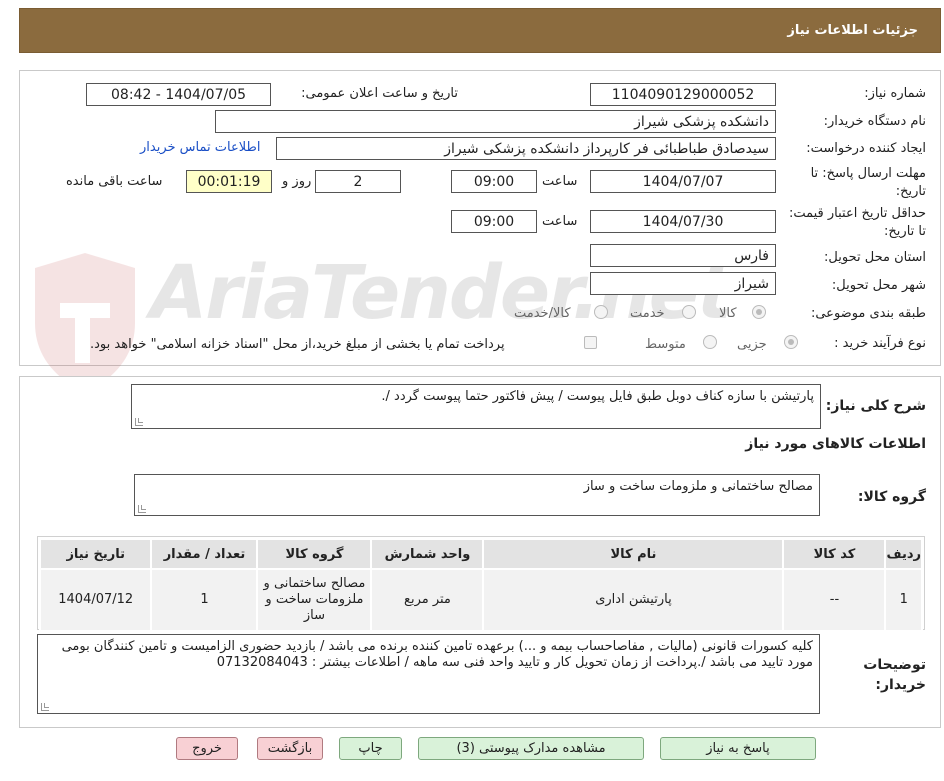  What do you see at coordinates (633, 554) in the screenshot?
I see `col-name-header: نام کالا` at bounding box center [633, 554].